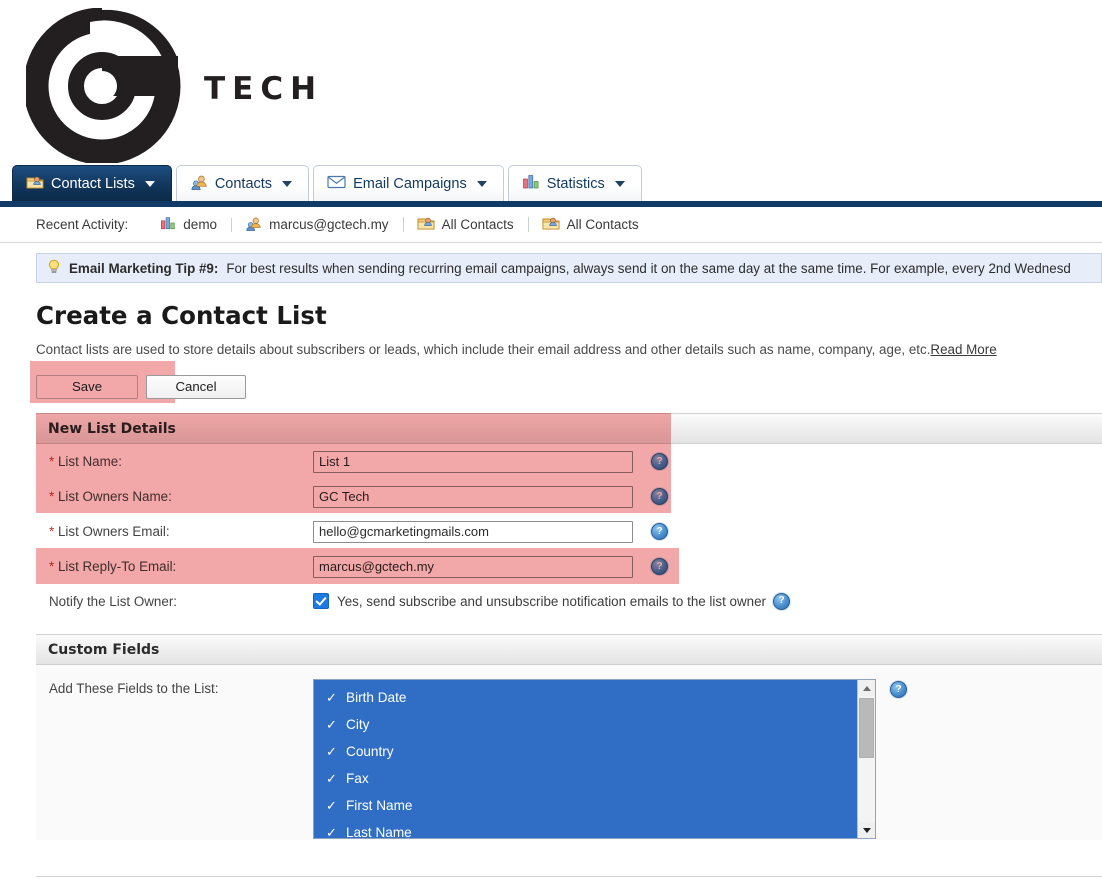 The image size is (1102, 891). I want to click on field-label: * List Reply-To Email:, so click(174, 566).